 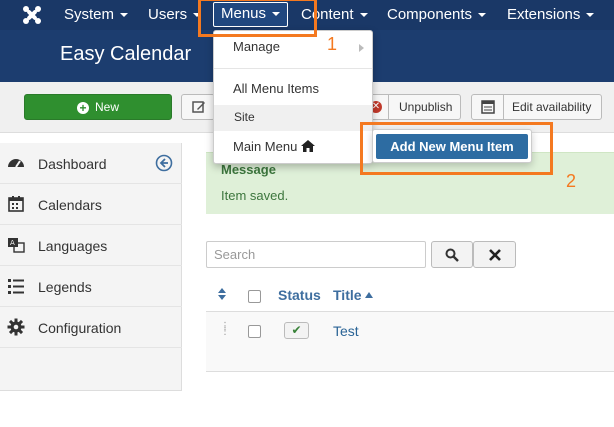 I want to click on sidebar-item-label: Calendars, so click(x=70, y=205).